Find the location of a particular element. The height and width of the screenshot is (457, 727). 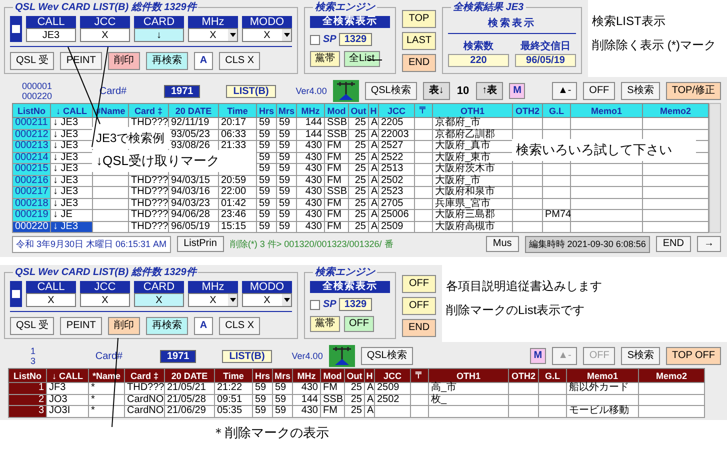

toolbar-button: ↑表 is located at coordinates (490, 91).